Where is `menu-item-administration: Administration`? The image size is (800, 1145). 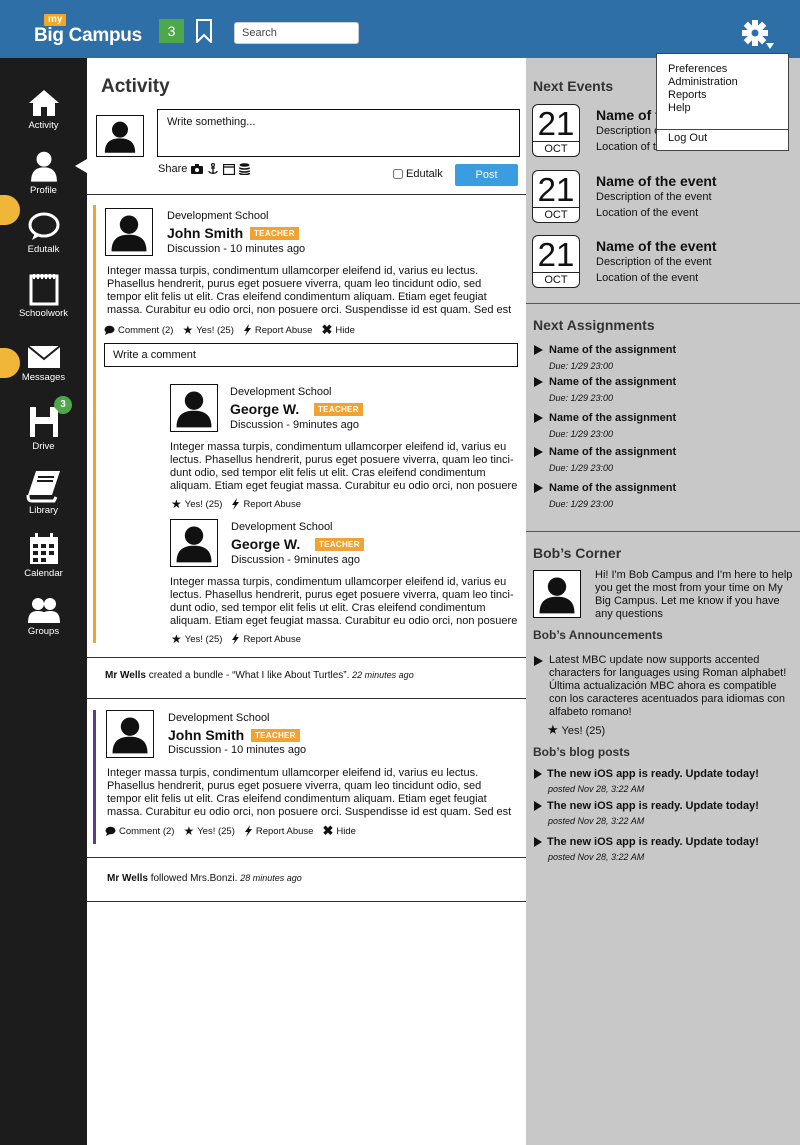 menu-item-administration: Administration is located at coordinates (703, 82).